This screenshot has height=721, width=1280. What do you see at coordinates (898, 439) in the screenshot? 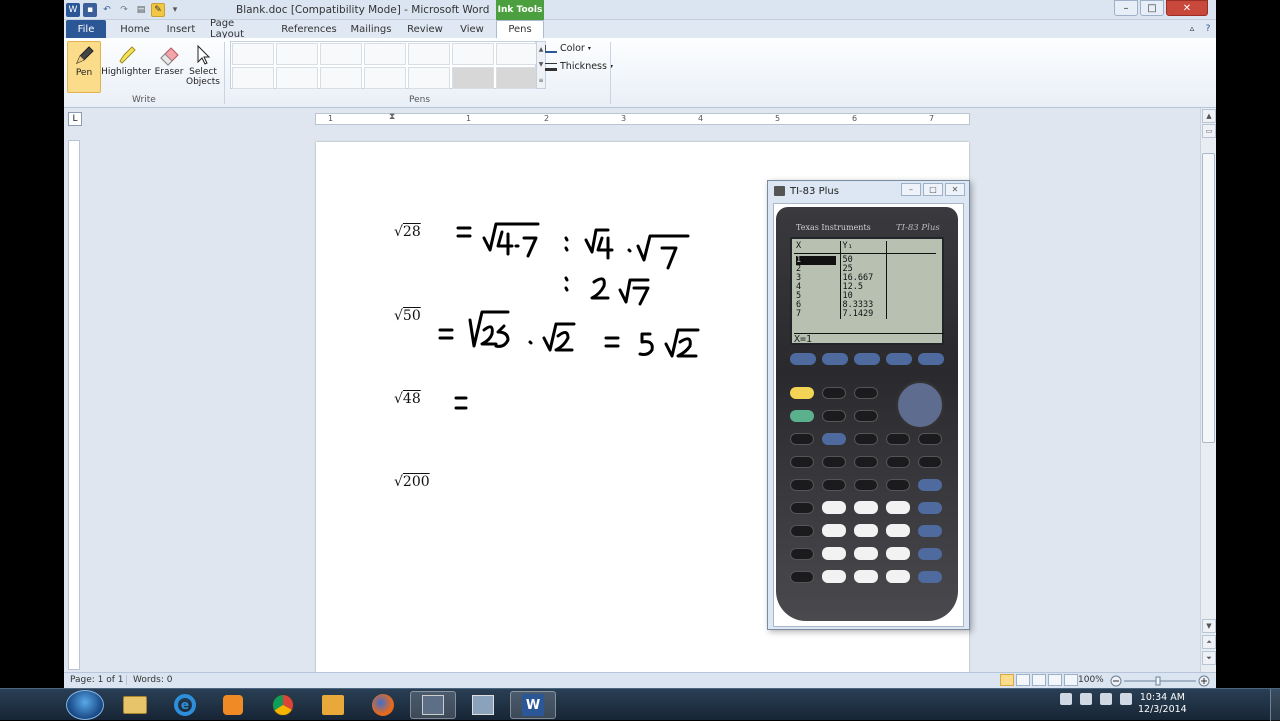
I see `vars-key` at bounding box center [898, 439].